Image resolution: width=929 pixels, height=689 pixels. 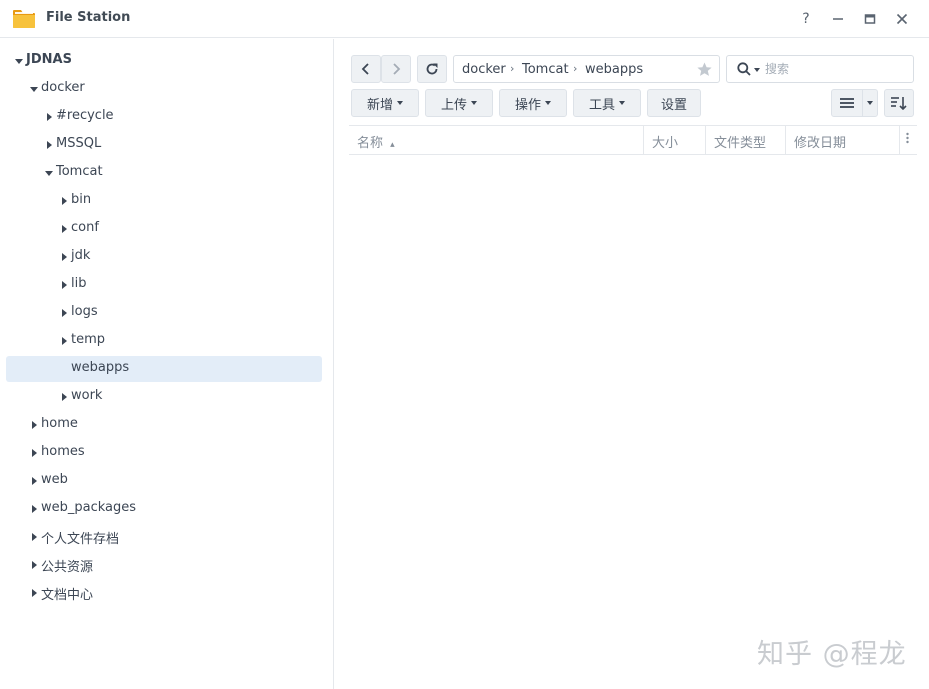 What do you see at coordinates (838, 19) in the screenshot?
I see `minimize-button` at bounding box center [838, 19].